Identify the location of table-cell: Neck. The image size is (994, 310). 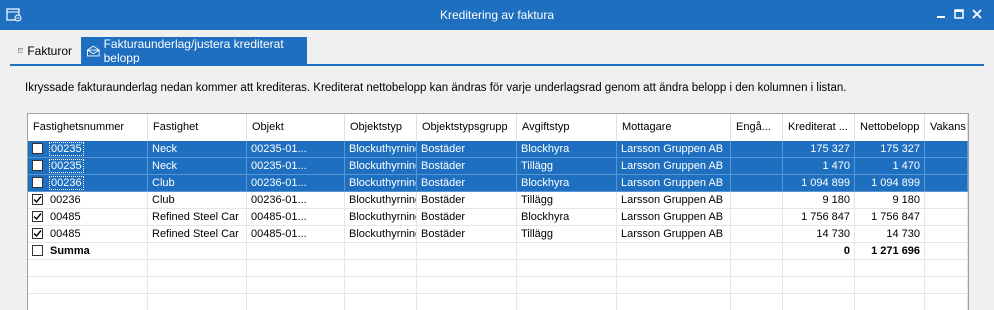
(197, 166).